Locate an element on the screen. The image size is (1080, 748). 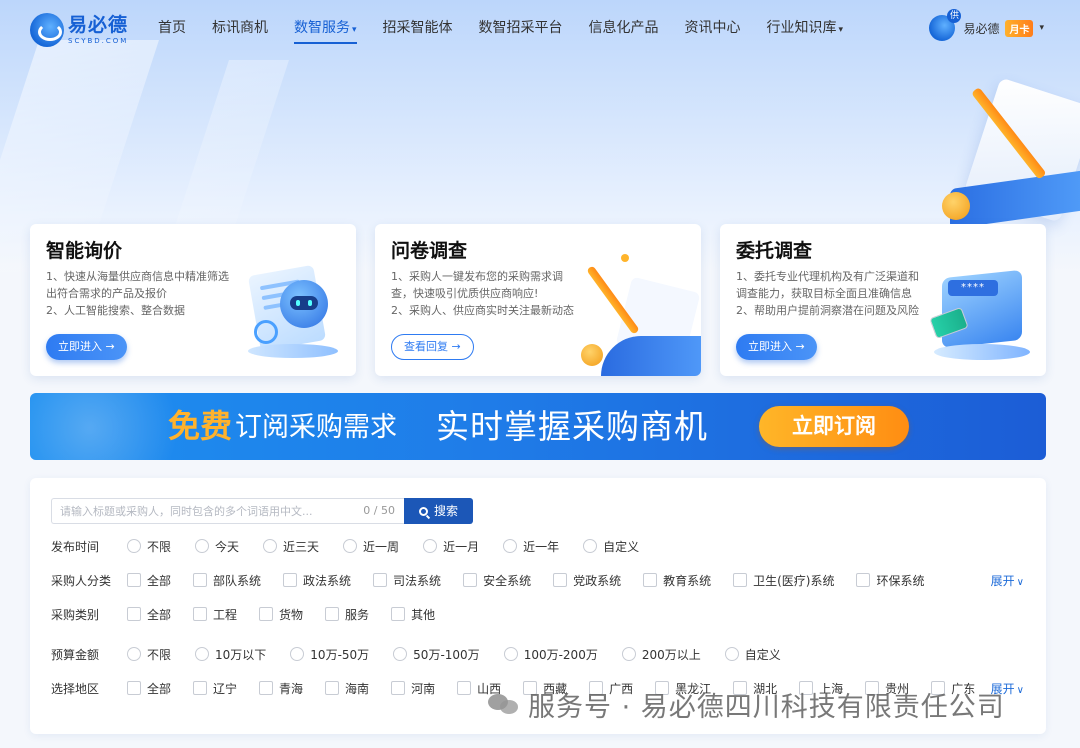
filter-option: 工程 is located at coordinates (215, 614).